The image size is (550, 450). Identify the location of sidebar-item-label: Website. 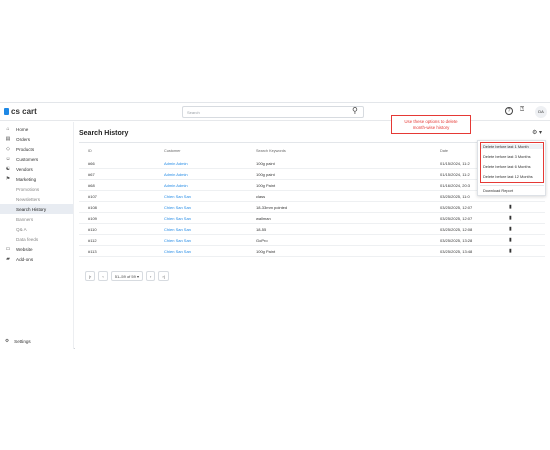
(24, 249).